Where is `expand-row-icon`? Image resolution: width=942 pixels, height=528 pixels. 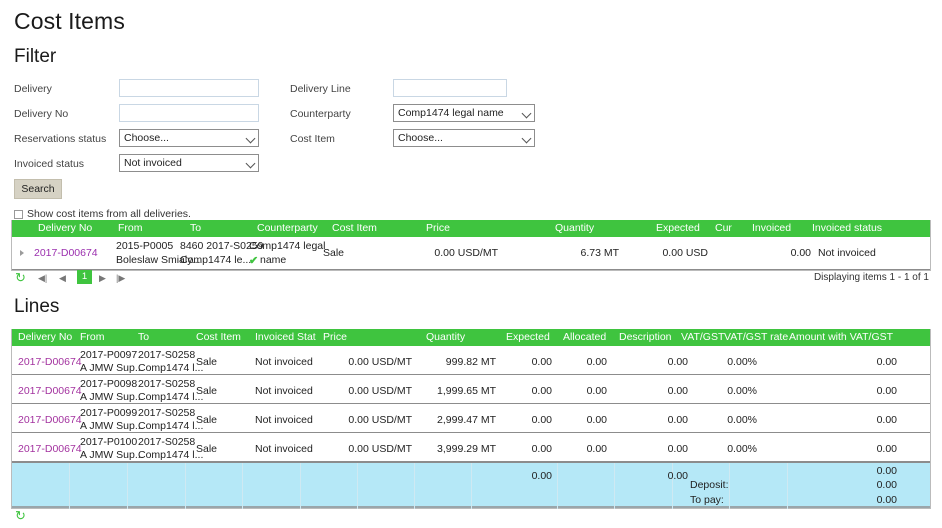 expand-row-icon is located at coordinates (22, 253).